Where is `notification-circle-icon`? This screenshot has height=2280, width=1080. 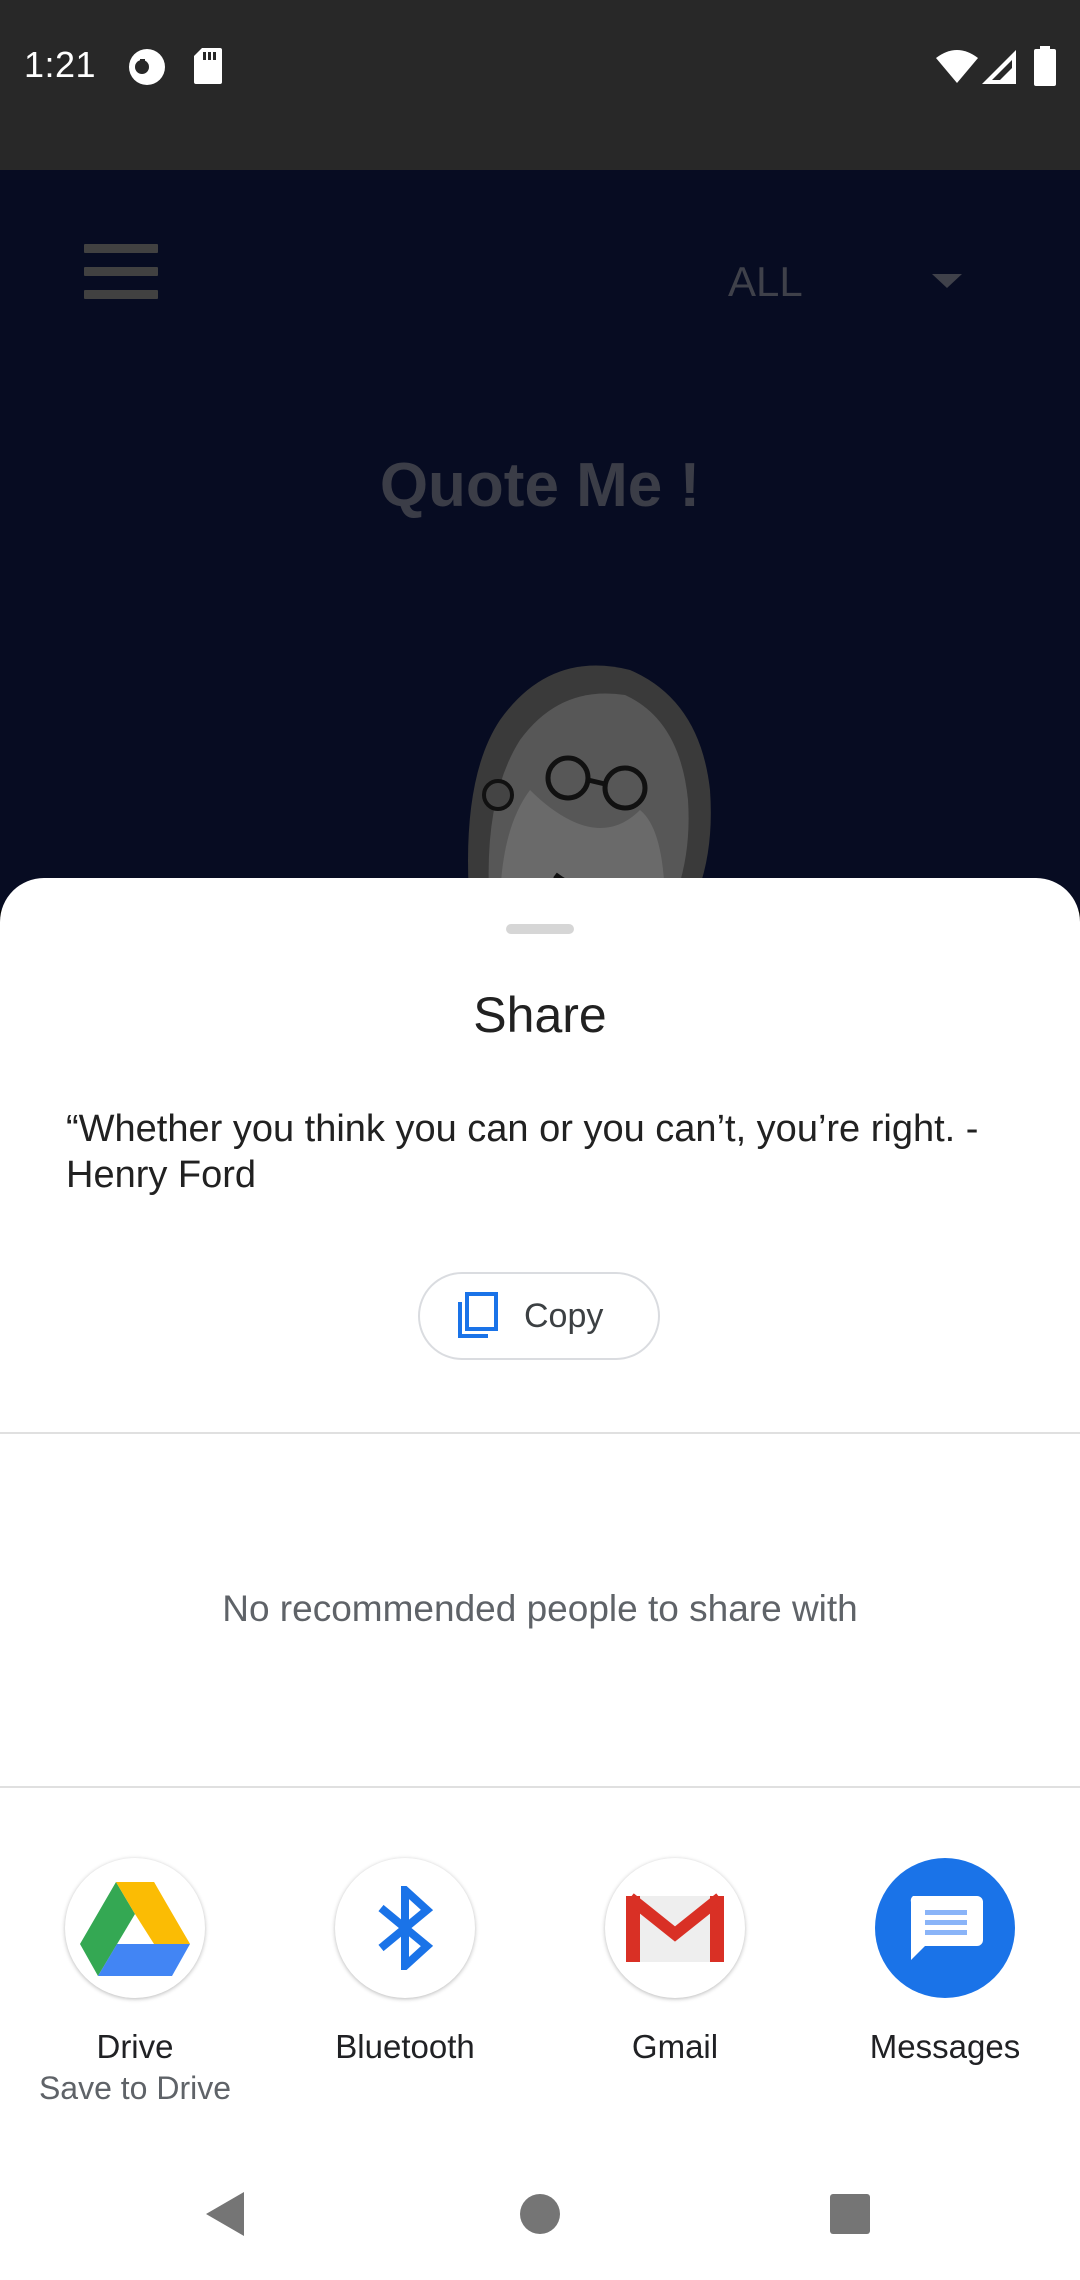
notification-circle-icon is located at coordinates (147, 67).